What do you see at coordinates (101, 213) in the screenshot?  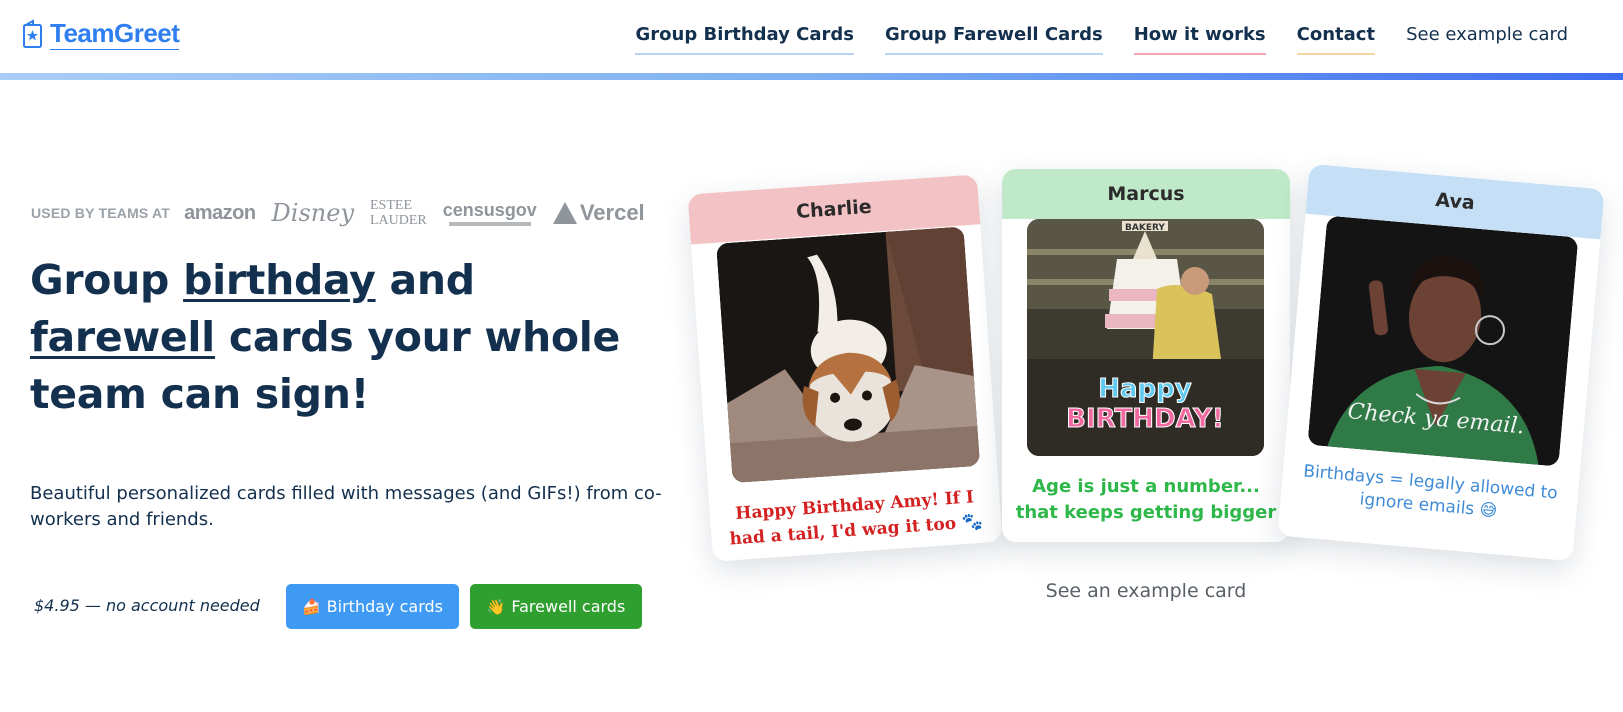 I see `used-by-label: USED BY TEAMS AT` at bounding box center [101, 213].